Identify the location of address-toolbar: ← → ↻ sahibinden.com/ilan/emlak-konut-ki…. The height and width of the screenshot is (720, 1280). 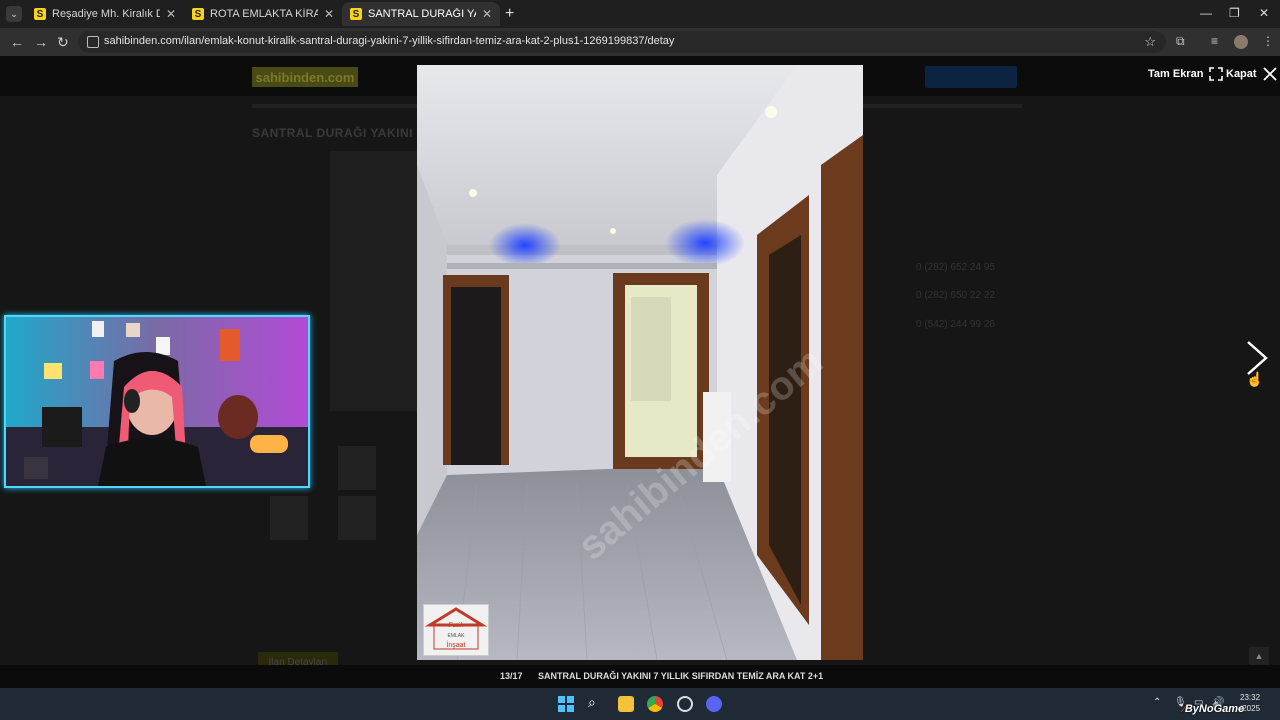
(640, 42).